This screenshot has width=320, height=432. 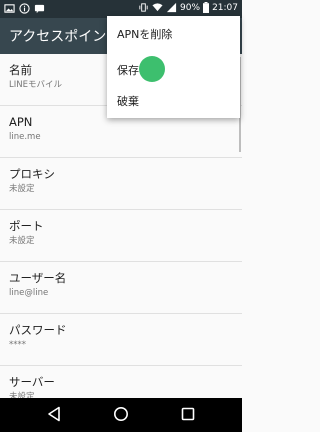 What do you see at coordinates (128, 101) in the screenshot?
I see `discard-menu-item: 破棄` at bounding box center [128, 101].